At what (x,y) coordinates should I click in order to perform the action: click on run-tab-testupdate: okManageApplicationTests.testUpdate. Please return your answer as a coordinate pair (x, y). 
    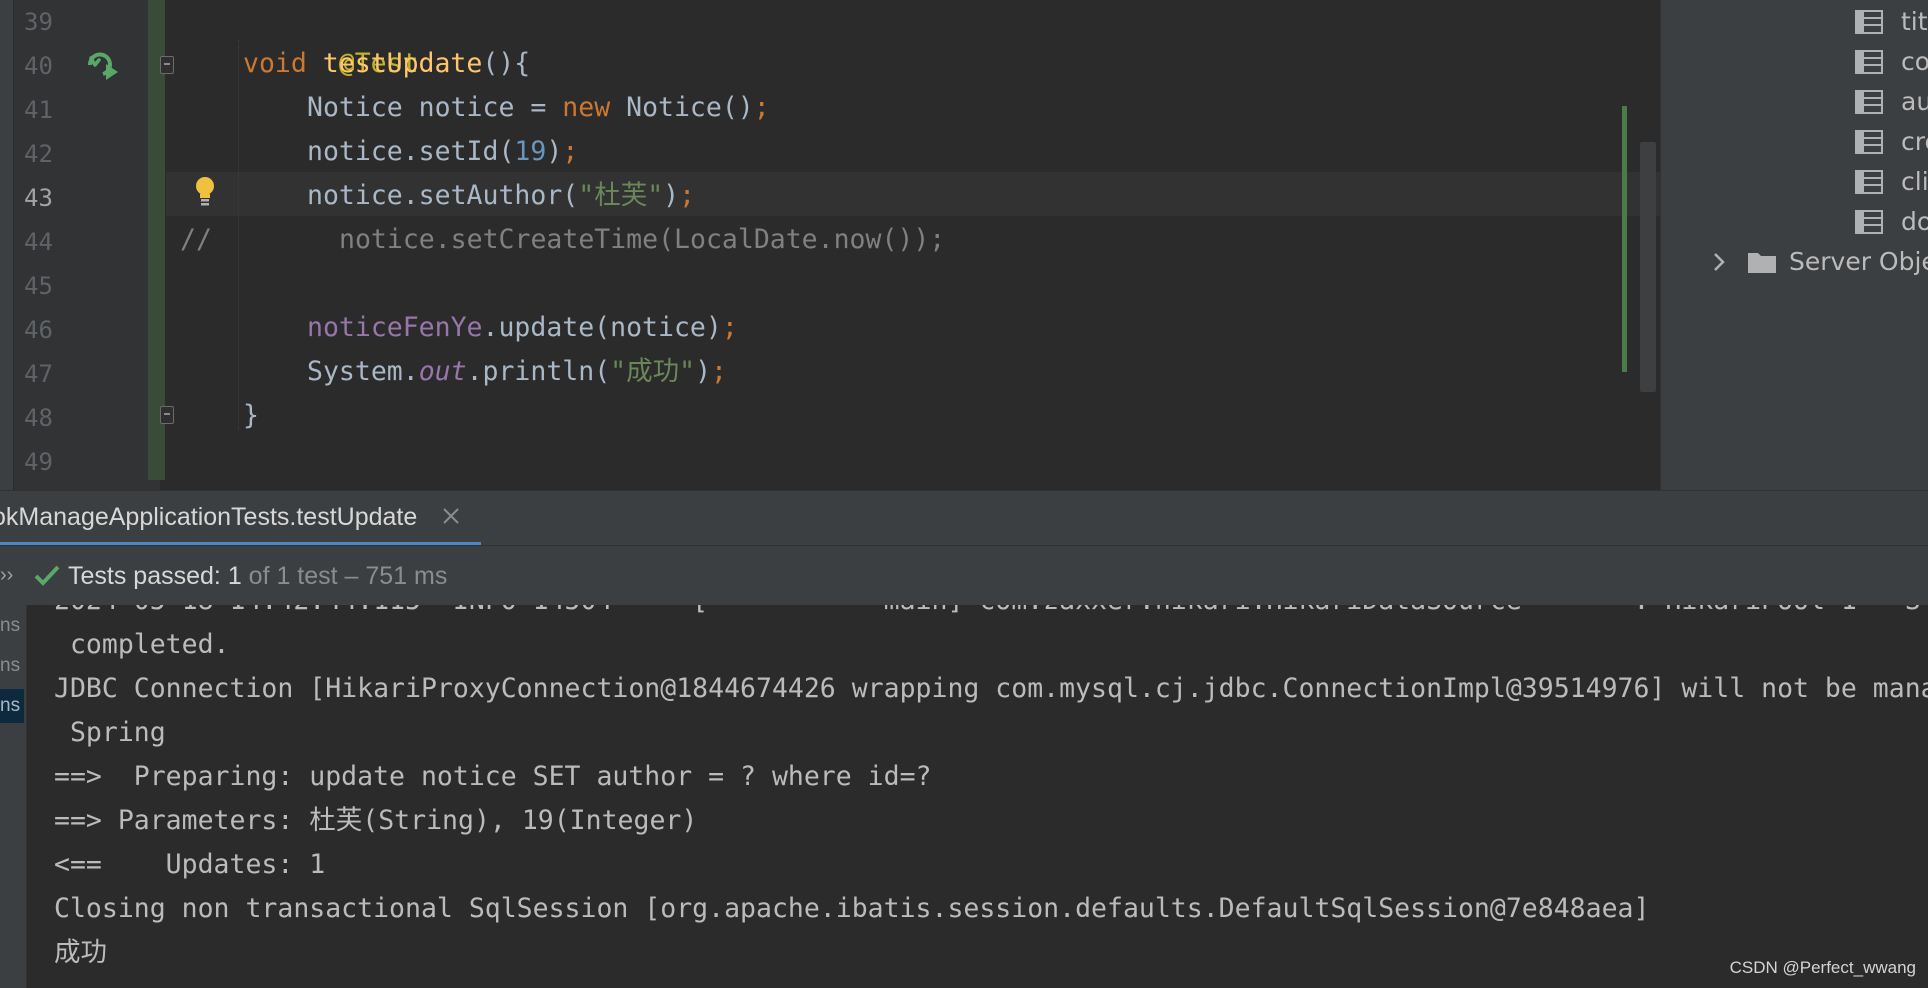
    Looking at the image, I should click on (240, 517).